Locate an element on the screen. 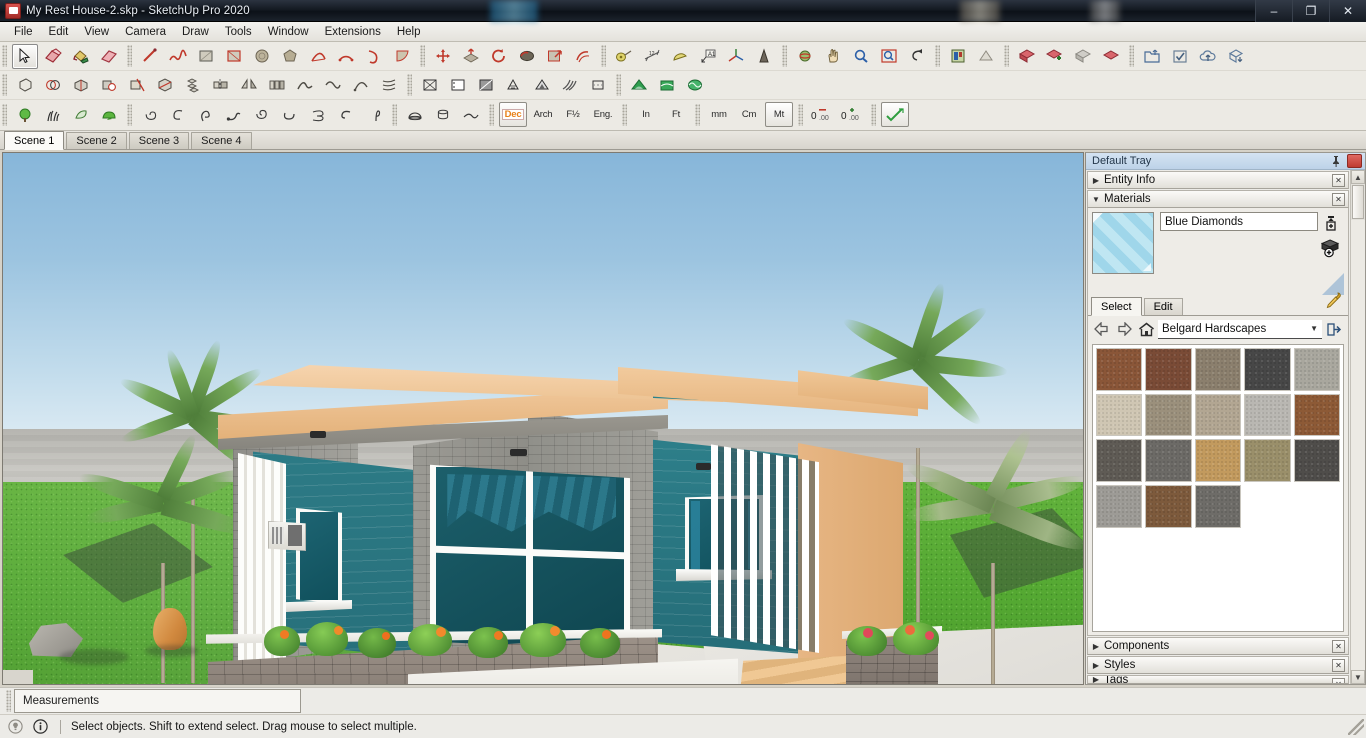  material-library-dropdown: Belgard Hardscapes ▼ is located at coordinates (1240, 329).